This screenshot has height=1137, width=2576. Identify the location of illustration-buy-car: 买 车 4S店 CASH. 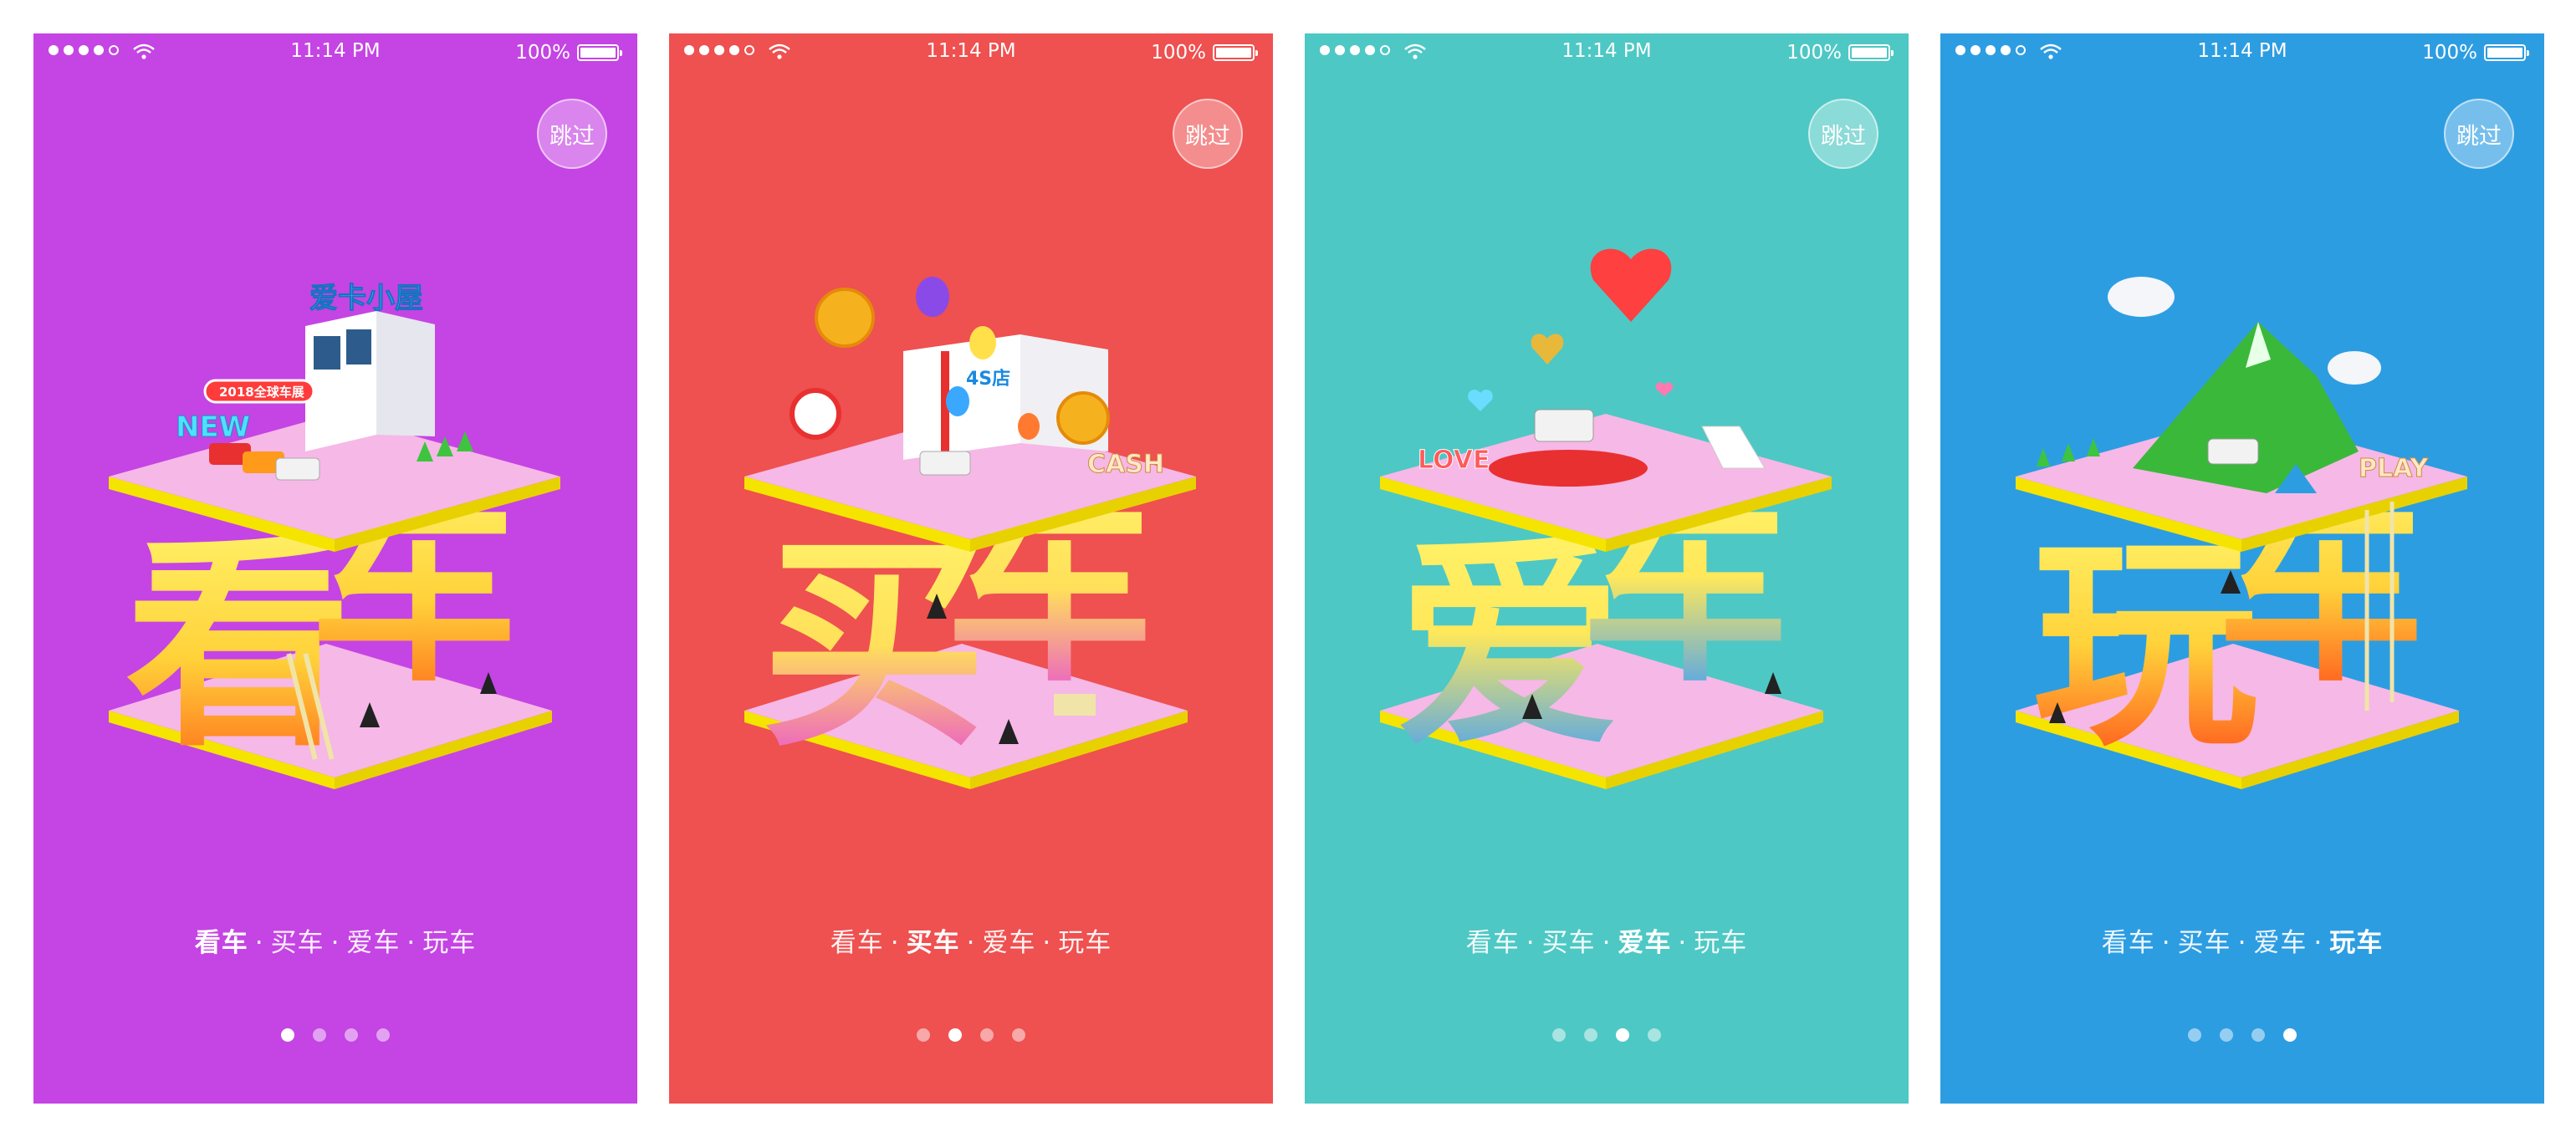
(970, 526).